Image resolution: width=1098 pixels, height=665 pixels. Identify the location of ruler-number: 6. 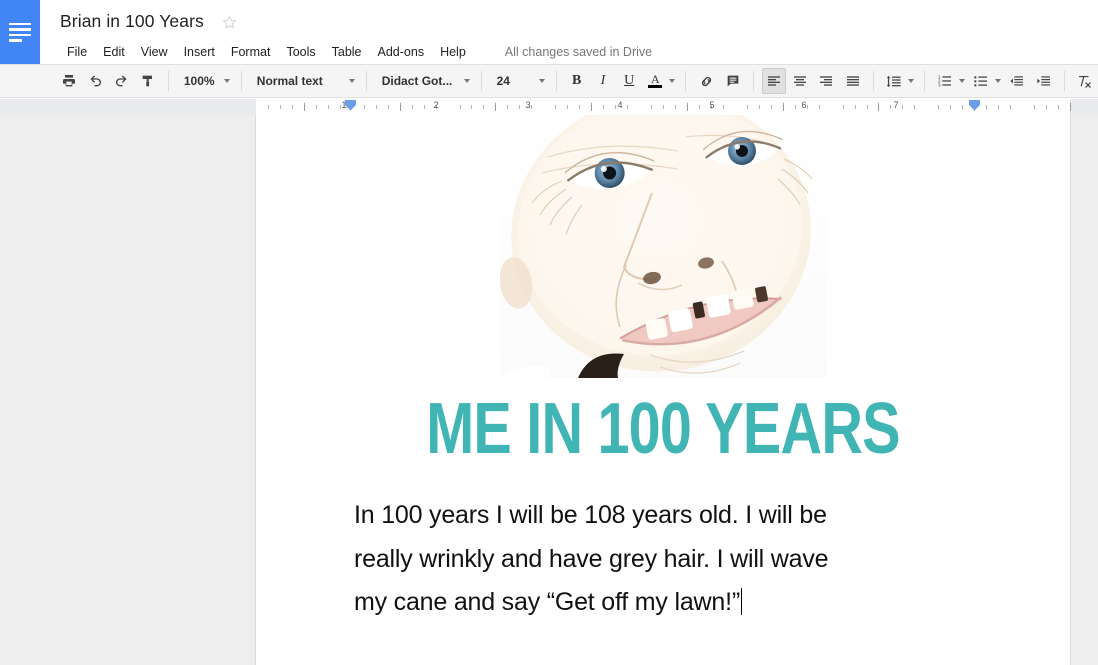
(804, 105).